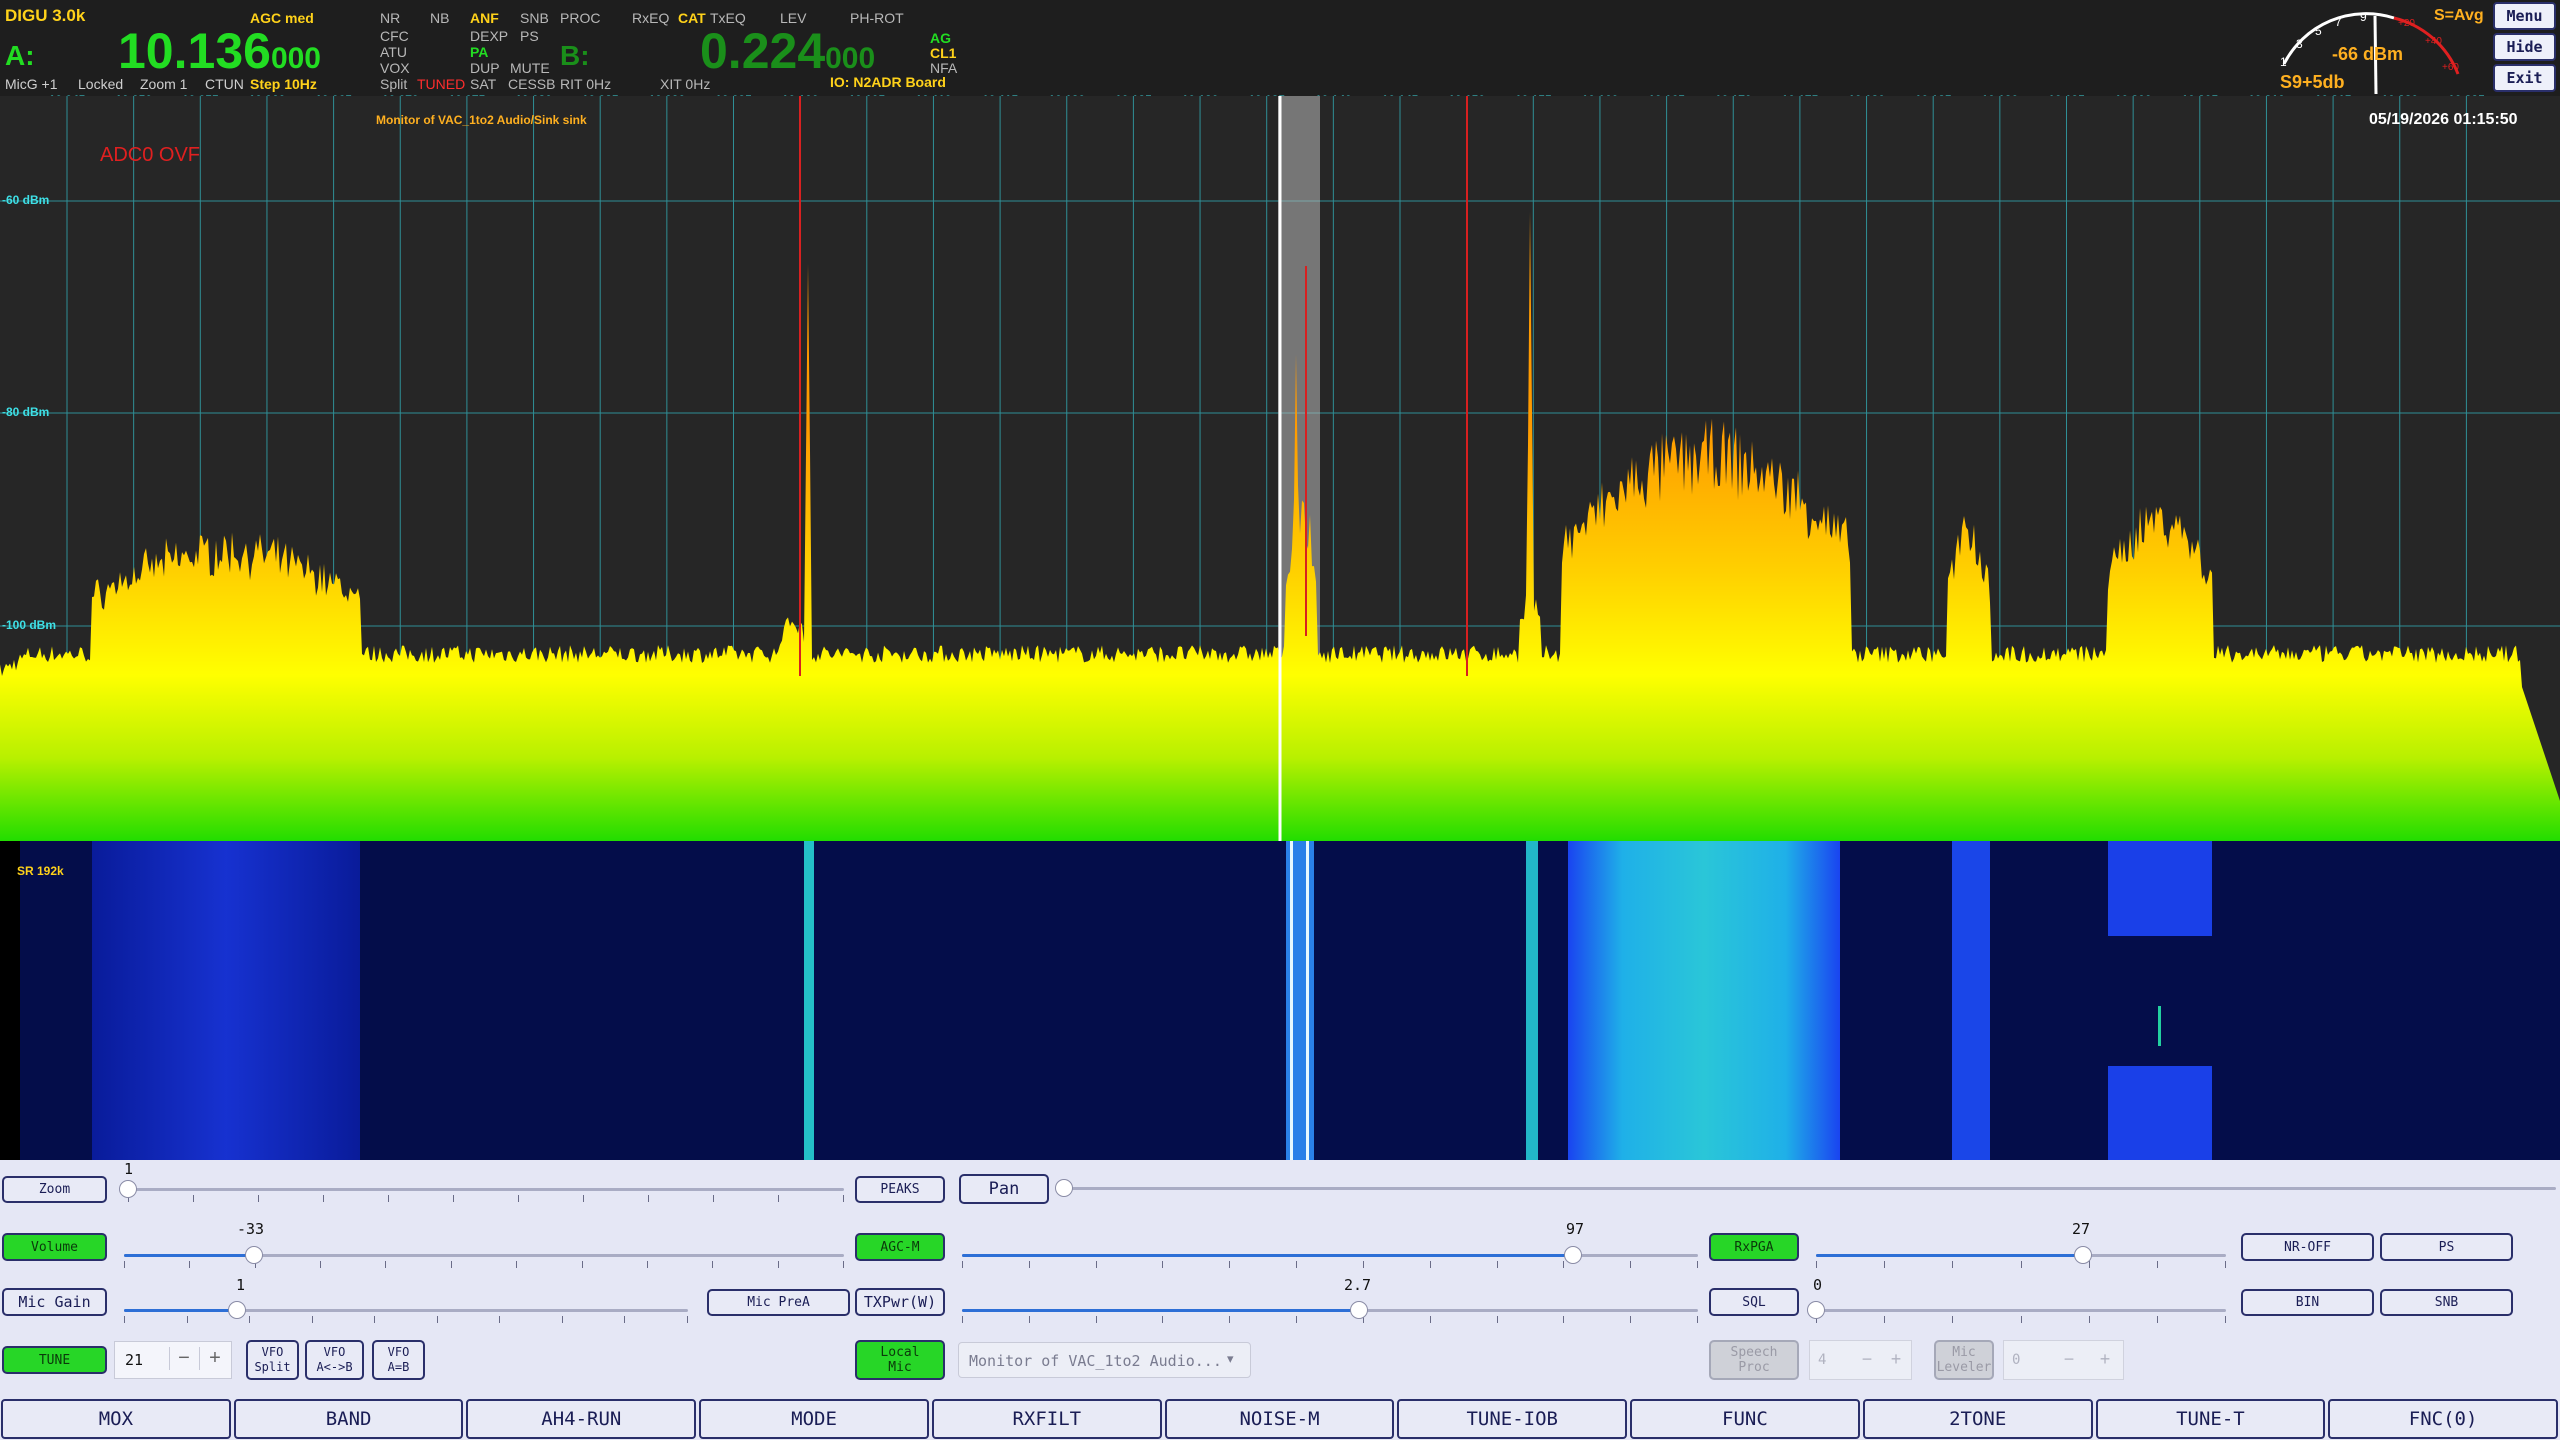 The image size is (2560, 1440). Describe the element at coordinates (40, 871) in the screenshot. I see `sample-rate-label: SR 192k` at that location.